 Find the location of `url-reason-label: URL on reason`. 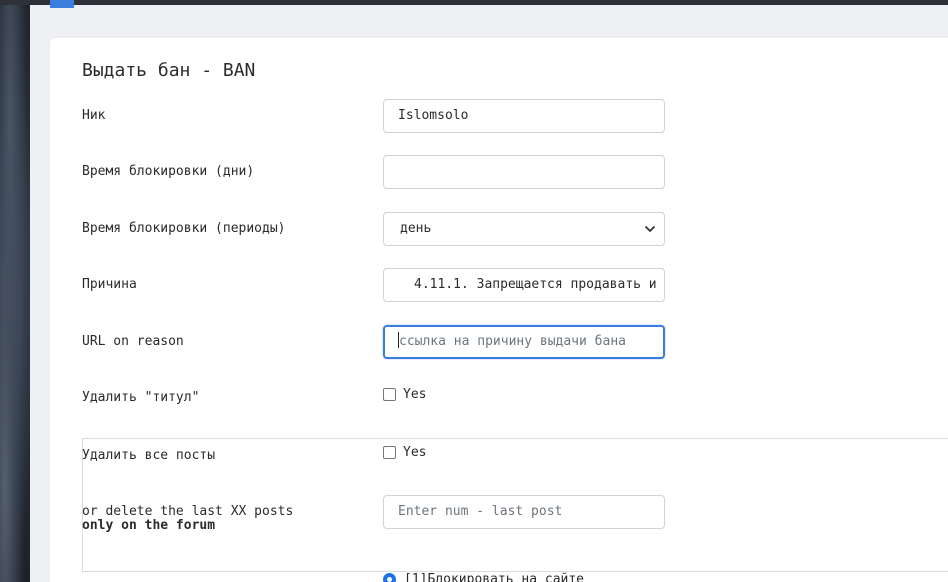

url-reason-label: URL on reason is located at coordinates (133, 341).